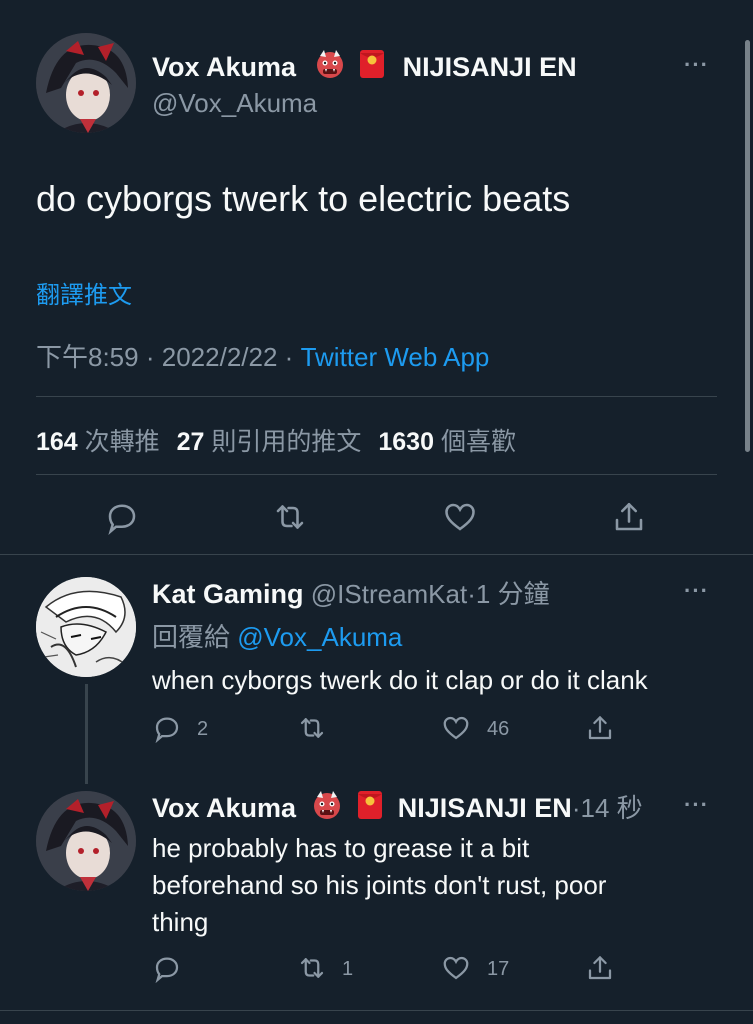 The height and width of the screenshot is (1024, 753). I want to click on reply-affiliation: NIJISANJI EN, so click(484, 808).